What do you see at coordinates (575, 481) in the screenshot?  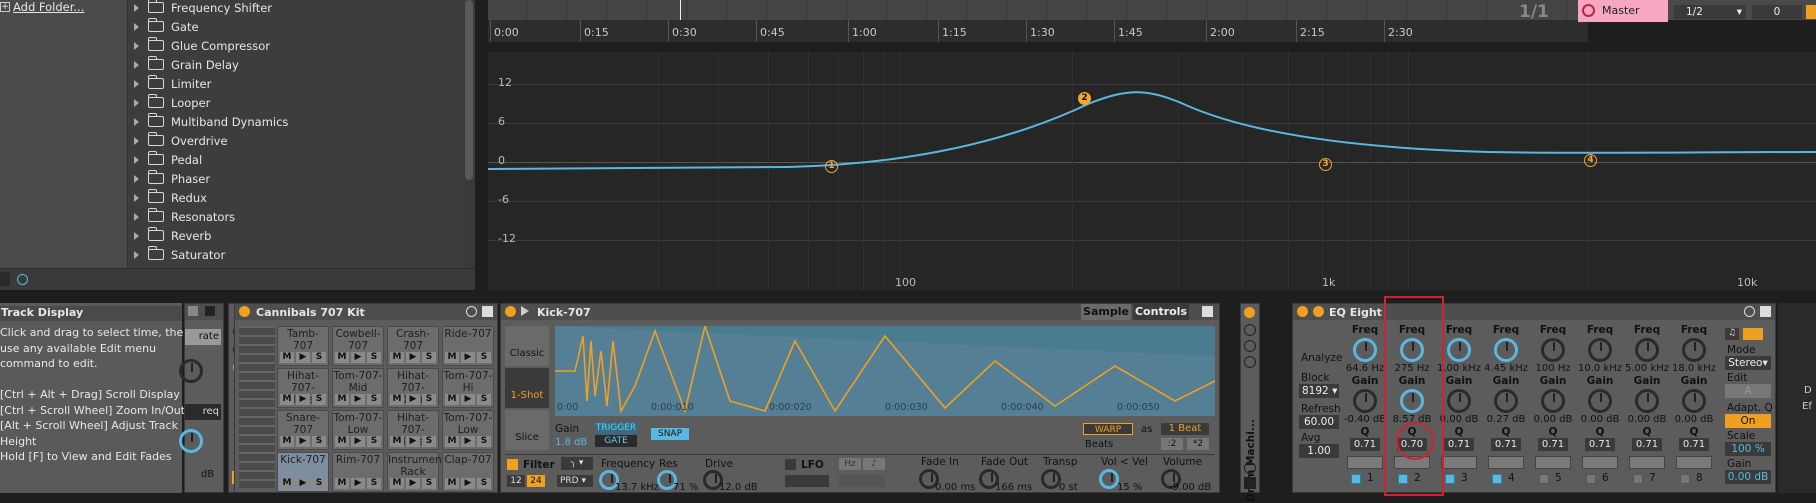 I see `filter-circuit-select: PRD ▾` at bounding box center [575, 481].